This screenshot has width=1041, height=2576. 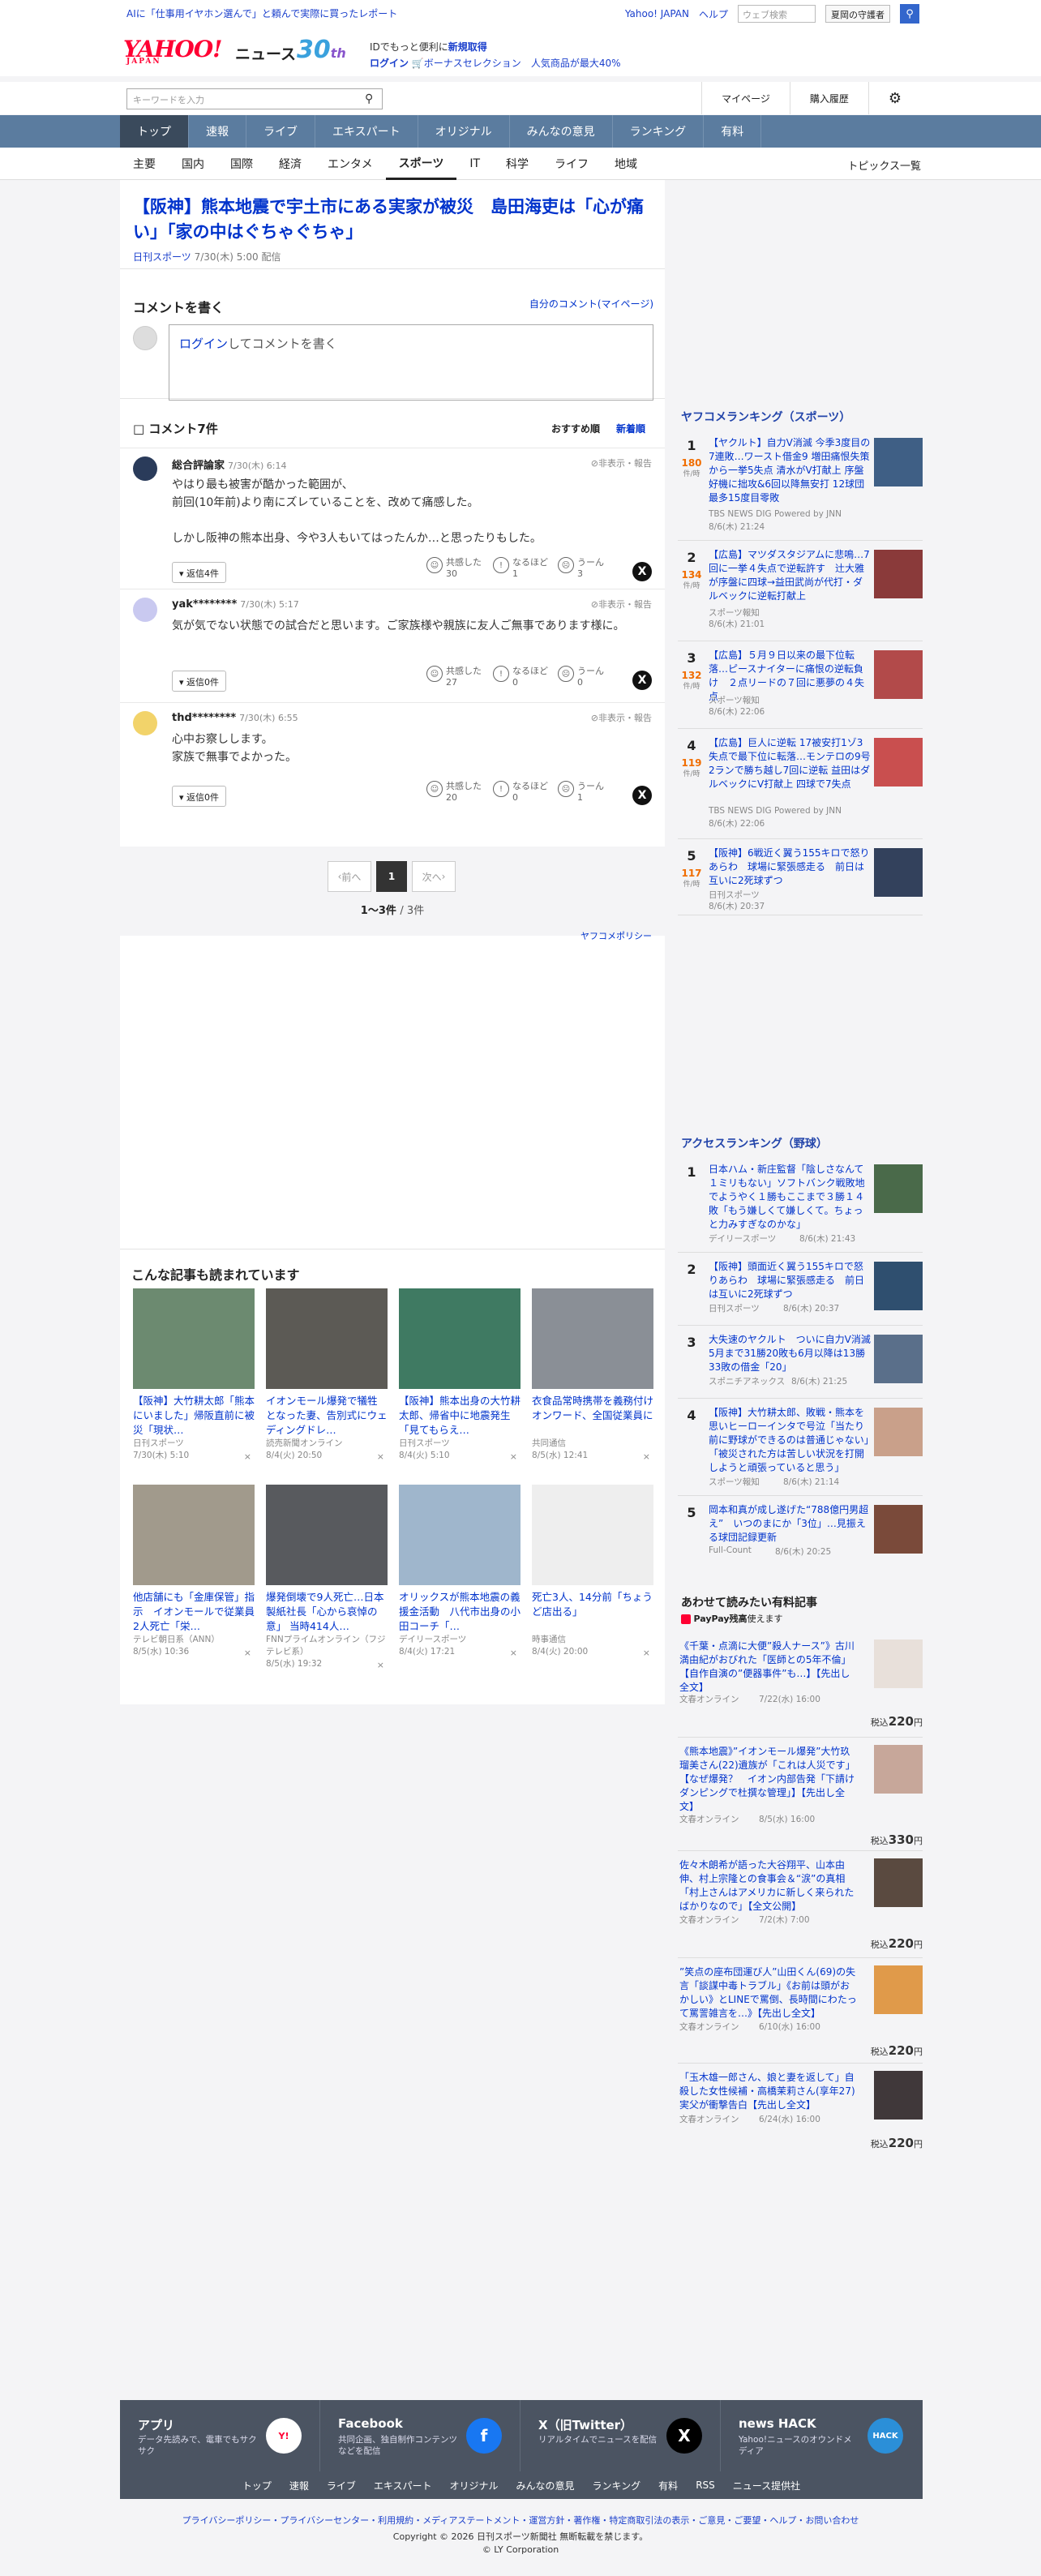 What do you see at coordinates (199, 572) in the screenshot?
I see `replies-button: ▾ 返信4件` at bounding box center [199, 572].